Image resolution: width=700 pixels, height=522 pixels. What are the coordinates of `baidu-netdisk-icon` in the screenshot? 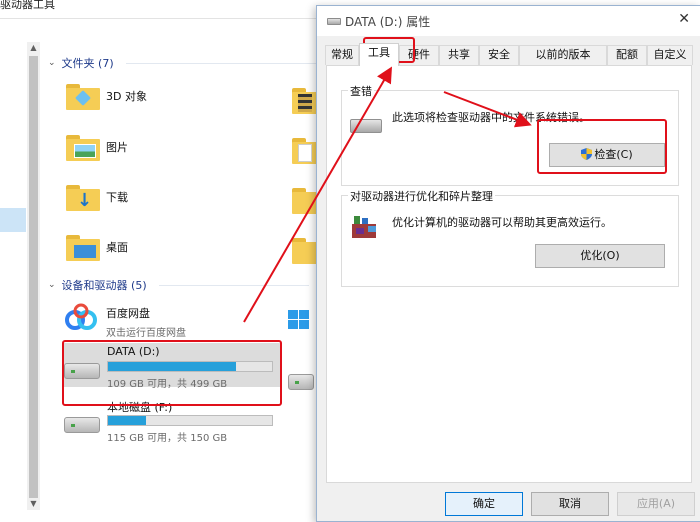 It's located at (81, 316).